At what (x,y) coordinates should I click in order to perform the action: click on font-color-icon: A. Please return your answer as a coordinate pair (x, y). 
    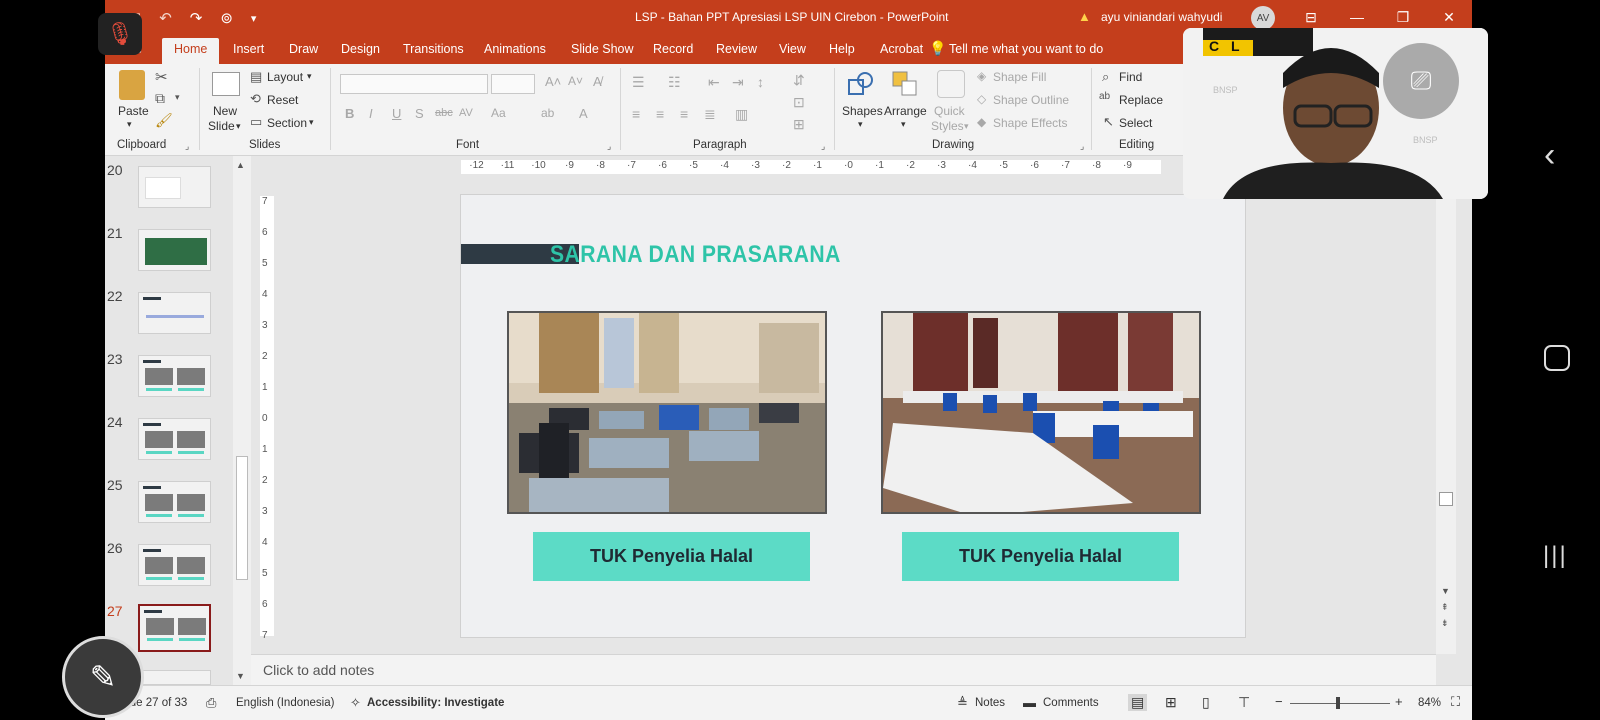
    Looking at the image, I should click on (583, 113).